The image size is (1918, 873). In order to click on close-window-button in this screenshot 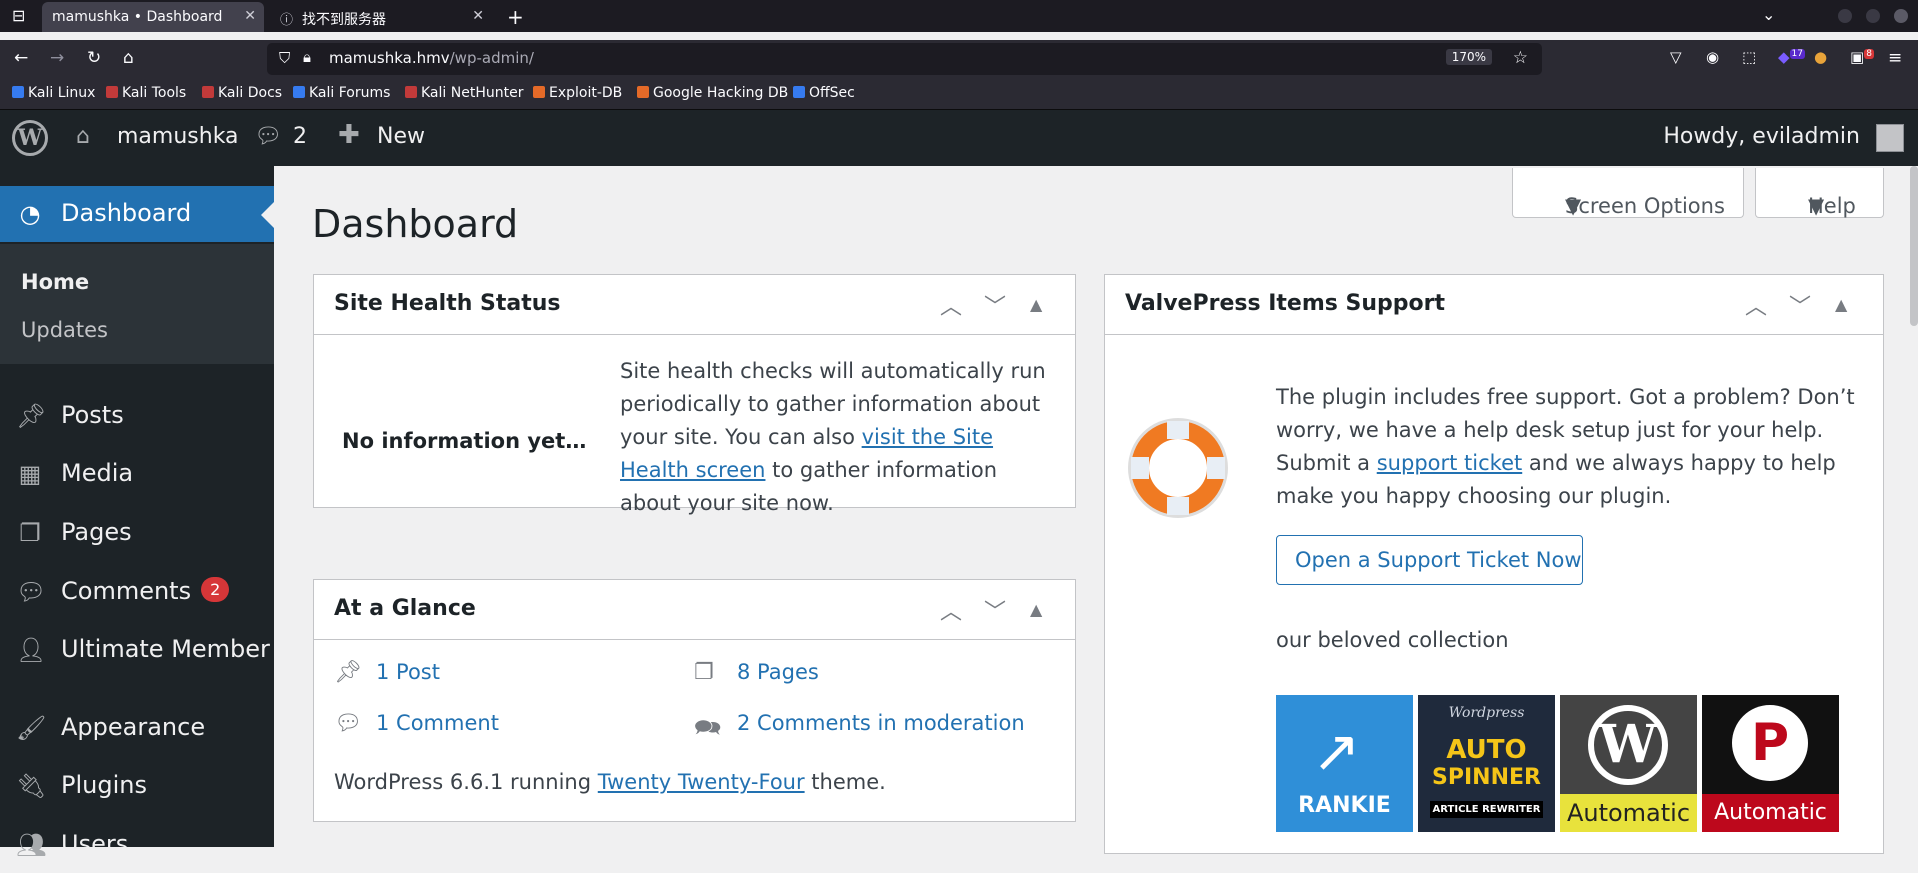, I will do `click(1901, 16)`.